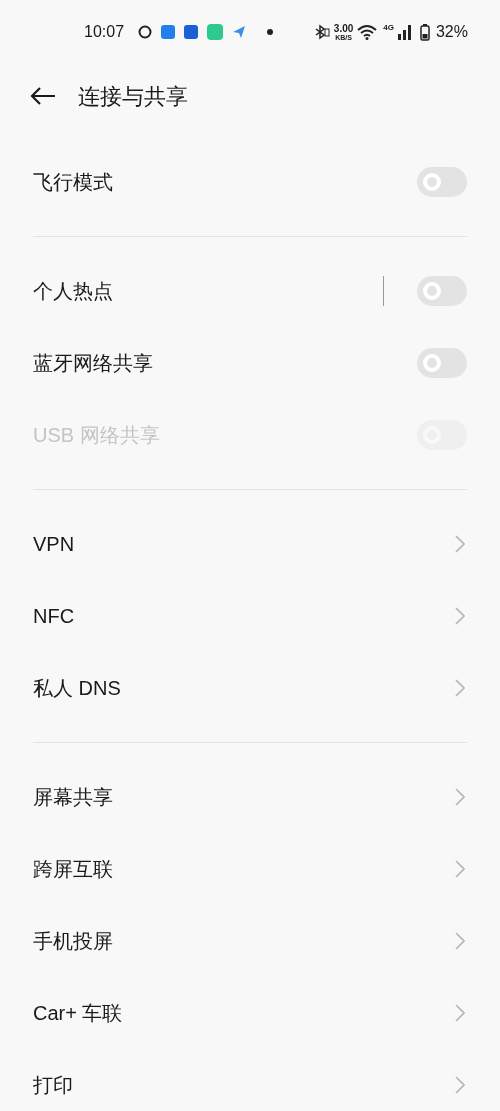 Image resolution: width=500 pixels, height=1111 pixels. What do you see at coordinates (73, 182) in the screenshot?
I see `setting-label: 飞行模式` at bounding box center [73, 182].